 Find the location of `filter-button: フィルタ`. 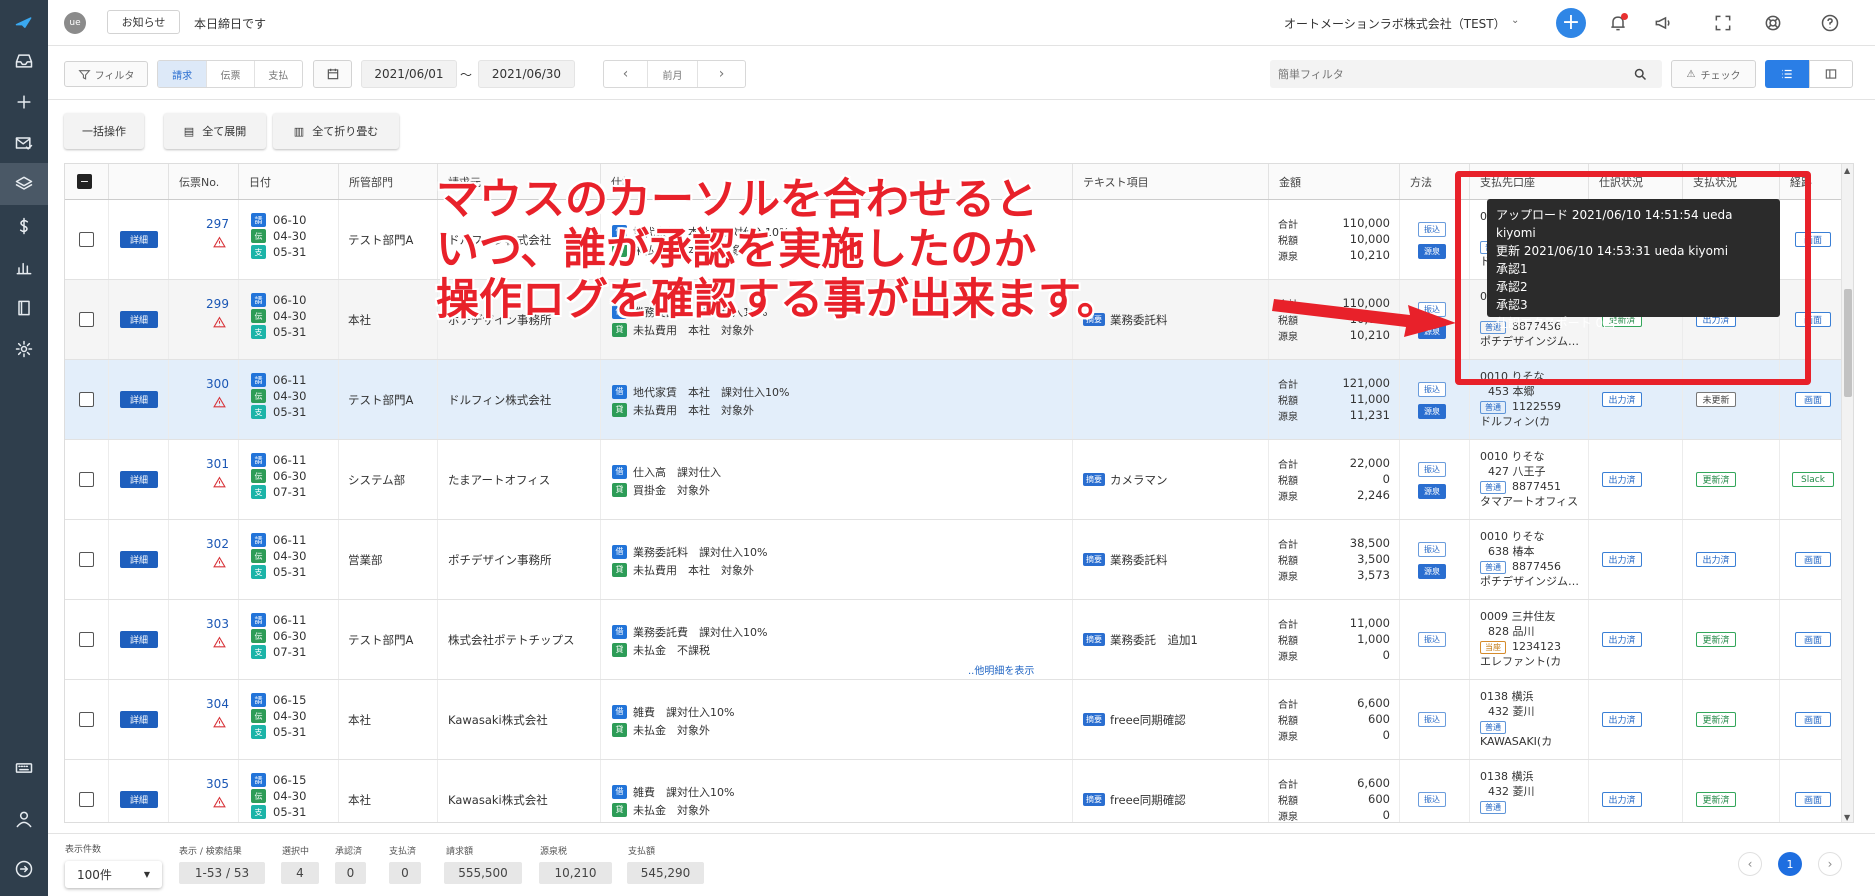

filter-button: フィルタ is located at coordinates (106, 74).